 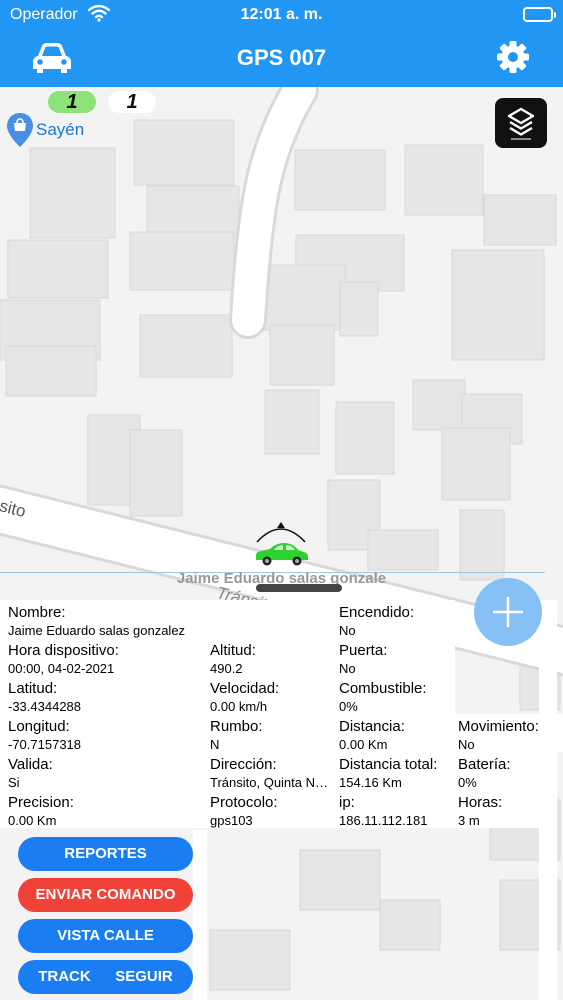 I want to click on info-label: Velocidad:, so click(x=245, y=688).